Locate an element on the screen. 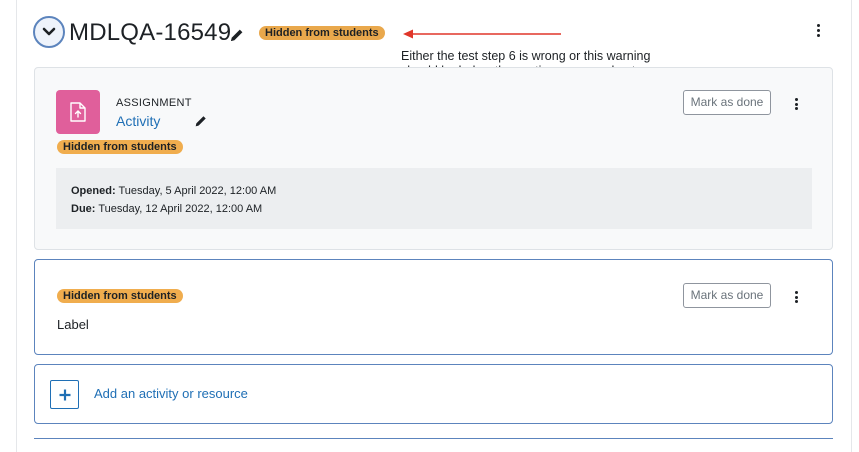 This screenshot has width=859, height=452. section-collapse-button is located at coordinates (49, 32).